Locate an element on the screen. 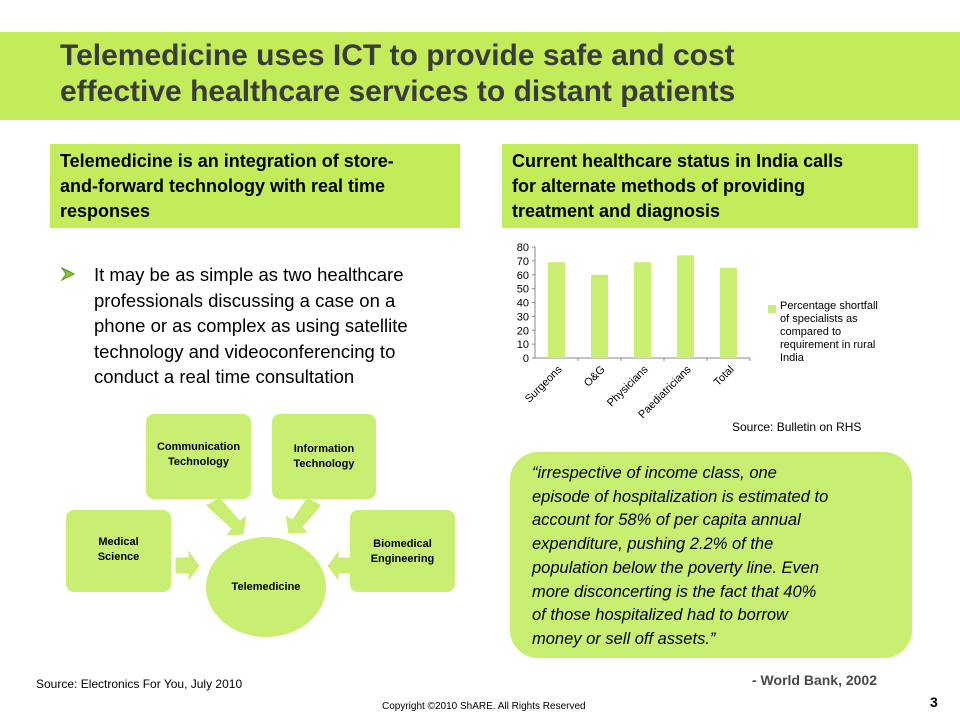 Image resolution: width=960 pixels, height=720 pixels. node-label: Biomedical is located at coordinates (402, 544).